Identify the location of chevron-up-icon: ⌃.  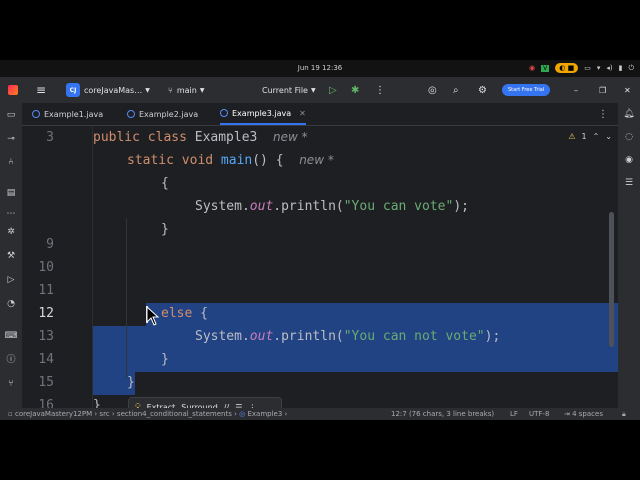
(596, 136).